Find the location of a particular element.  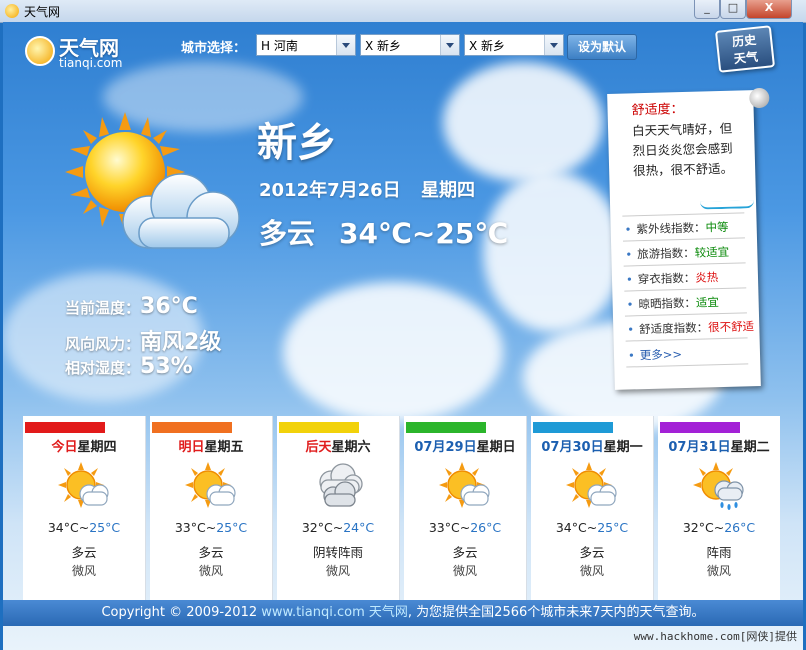

temp-high: 34°C is located at coordinates (571, 527).